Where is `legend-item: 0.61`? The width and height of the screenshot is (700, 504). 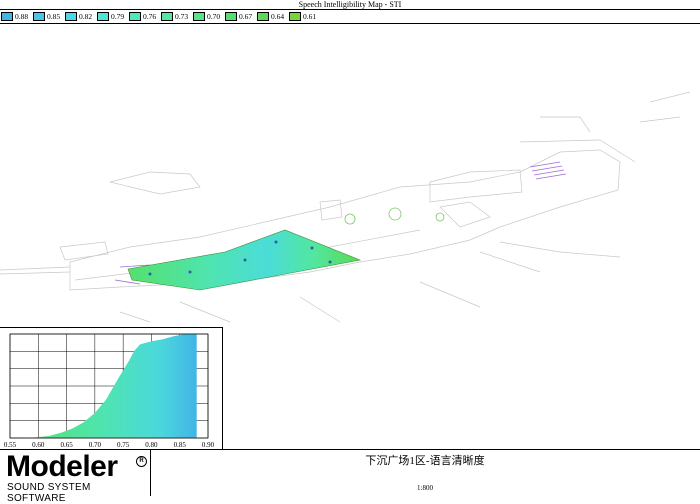 legend-item: 0.61 is located at coordinates (304, 16).